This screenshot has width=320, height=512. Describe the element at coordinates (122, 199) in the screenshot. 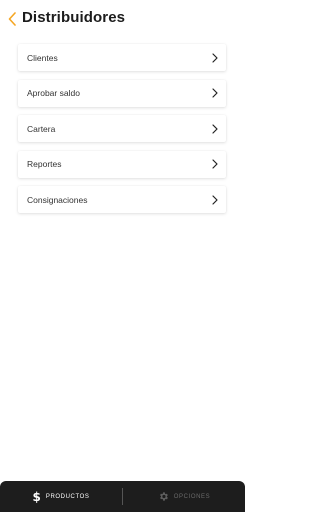

I see `menu-item-consignaciones: Consignaciones` at that location.